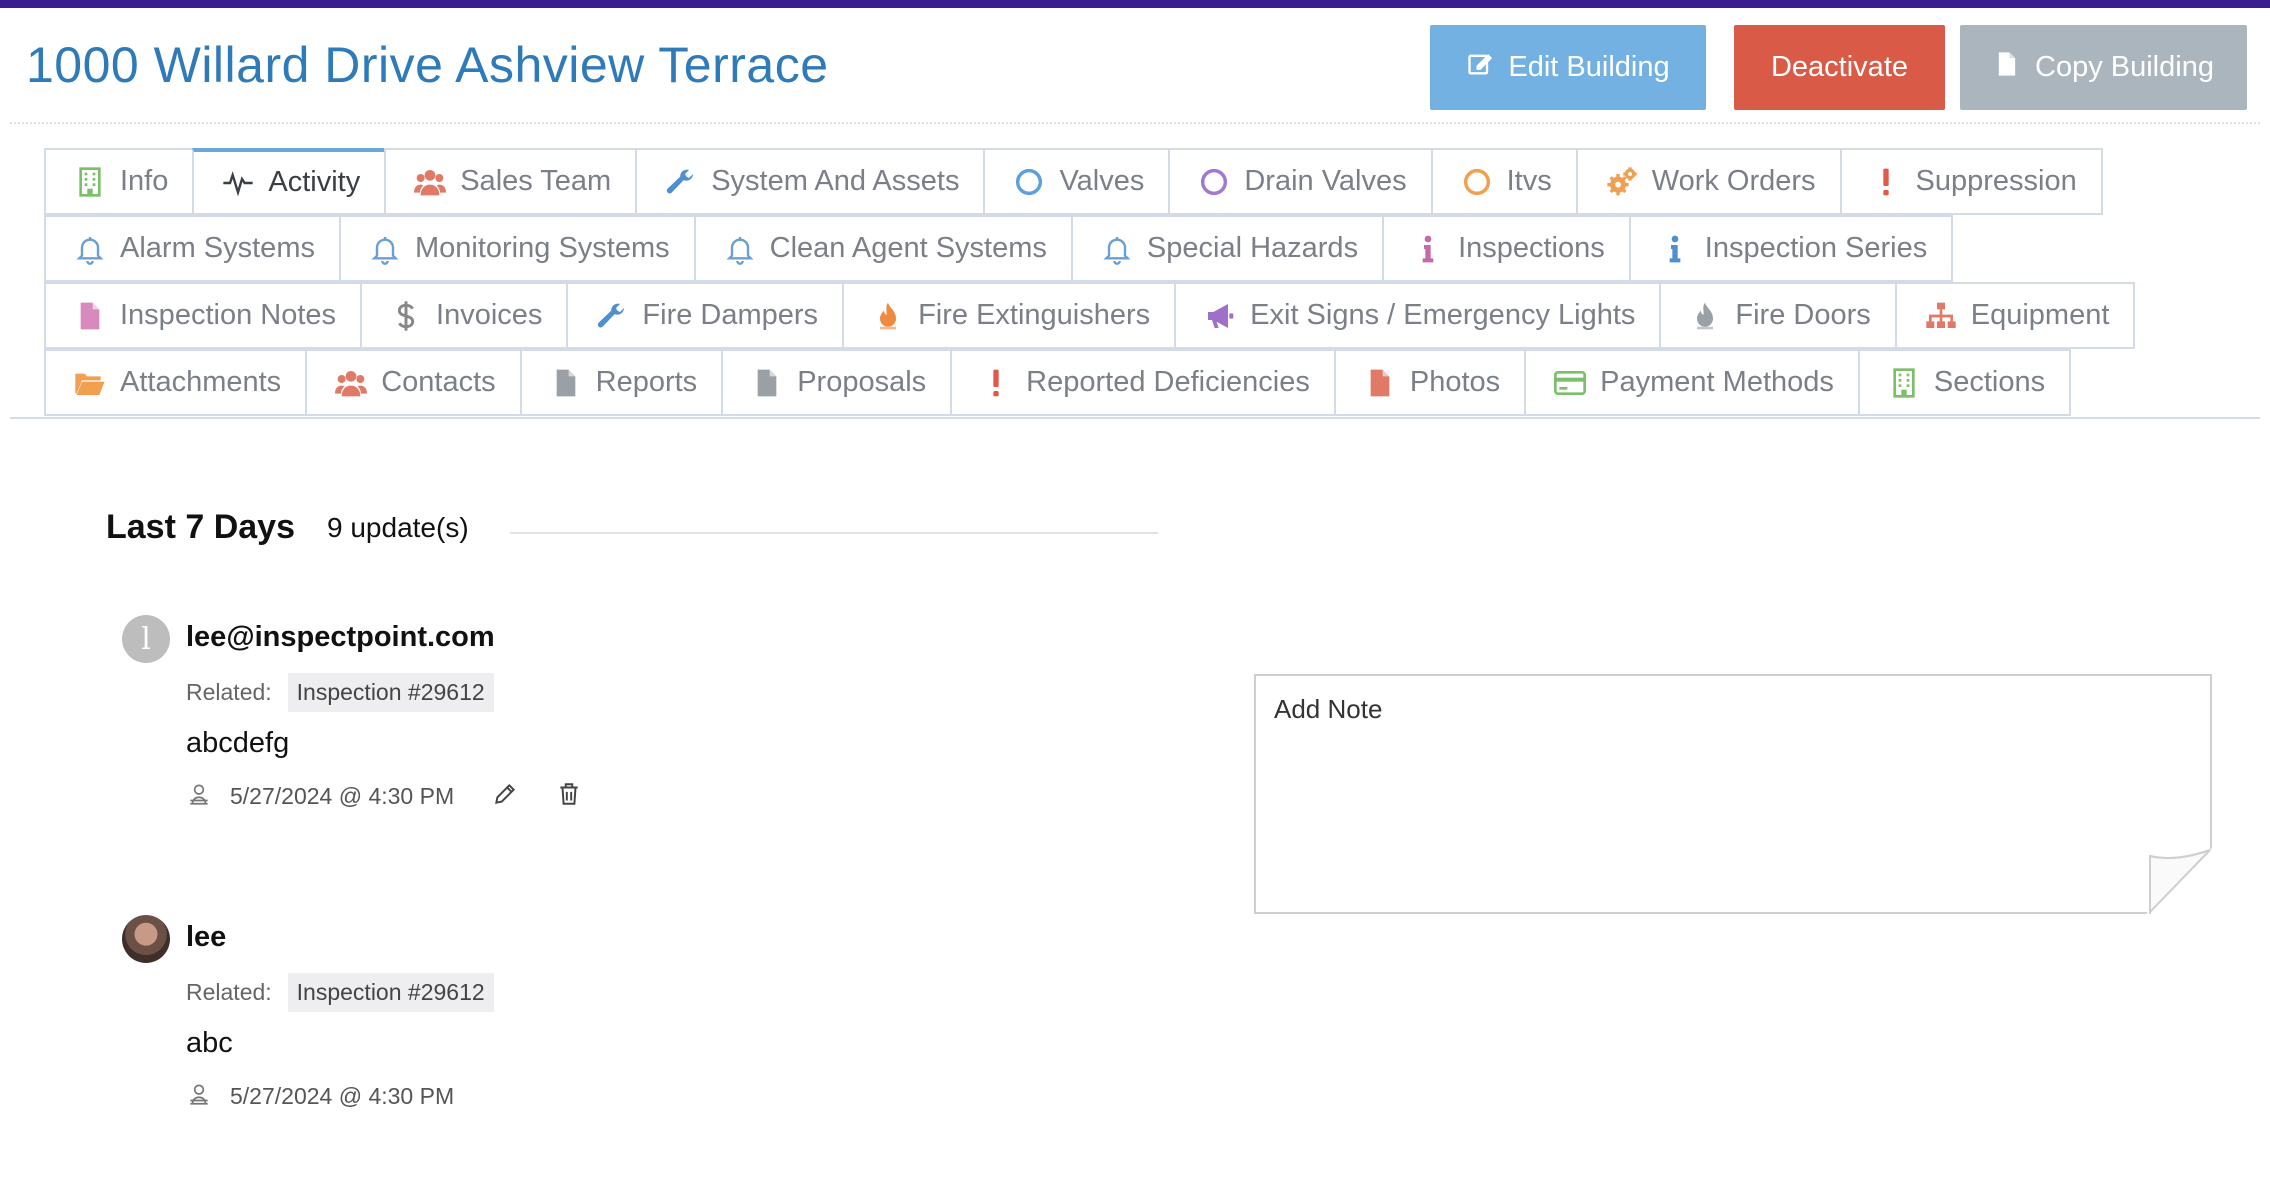 This screenshot has width=2270, height=1184. I want to click on credit-card-icon, so click(1570, 383).